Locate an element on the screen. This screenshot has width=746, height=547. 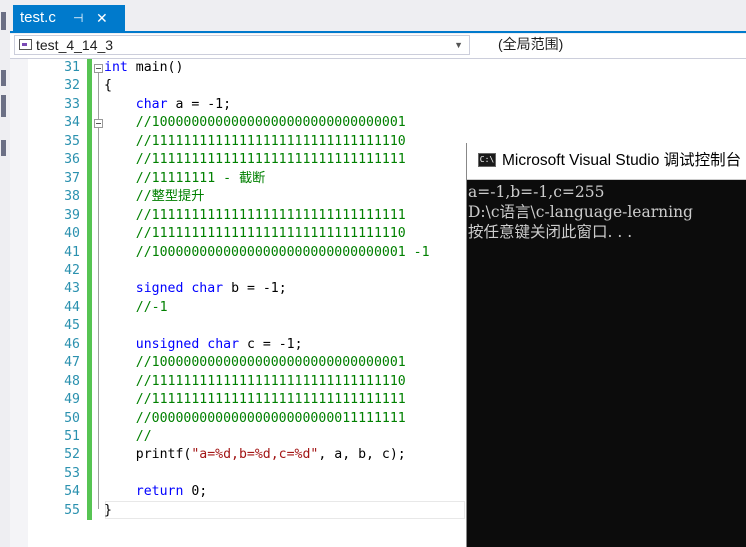
string-token: "a=%d,b=%d,c=%d" is located at coordinates (255, 455).